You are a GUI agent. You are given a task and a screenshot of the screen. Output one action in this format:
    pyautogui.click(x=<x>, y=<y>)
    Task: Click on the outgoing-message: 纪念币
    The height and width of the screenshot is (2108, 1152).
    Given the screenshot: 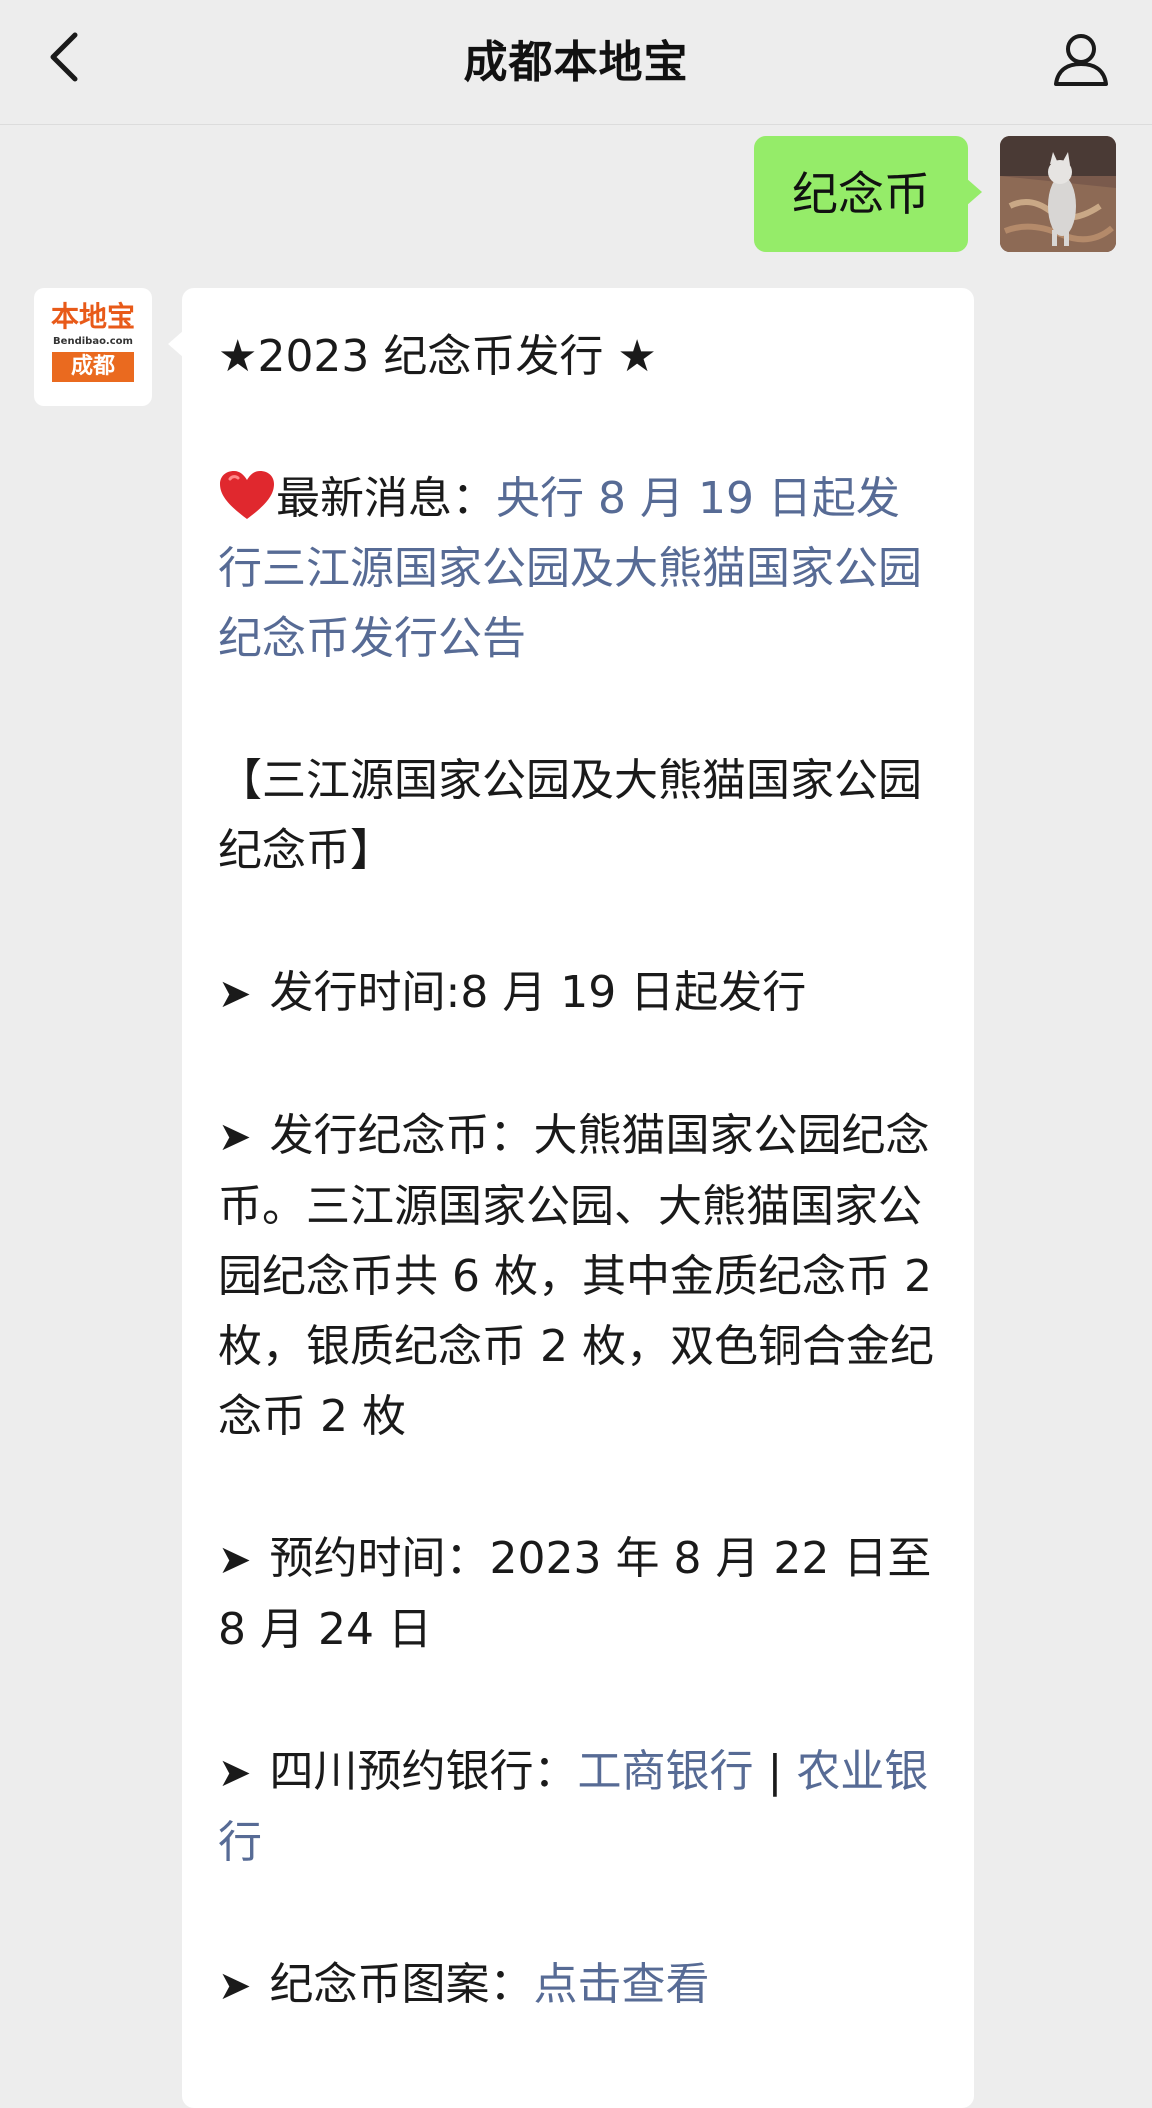 What is the action you would take?
    pyautogui.click(x=935, y=194)
    